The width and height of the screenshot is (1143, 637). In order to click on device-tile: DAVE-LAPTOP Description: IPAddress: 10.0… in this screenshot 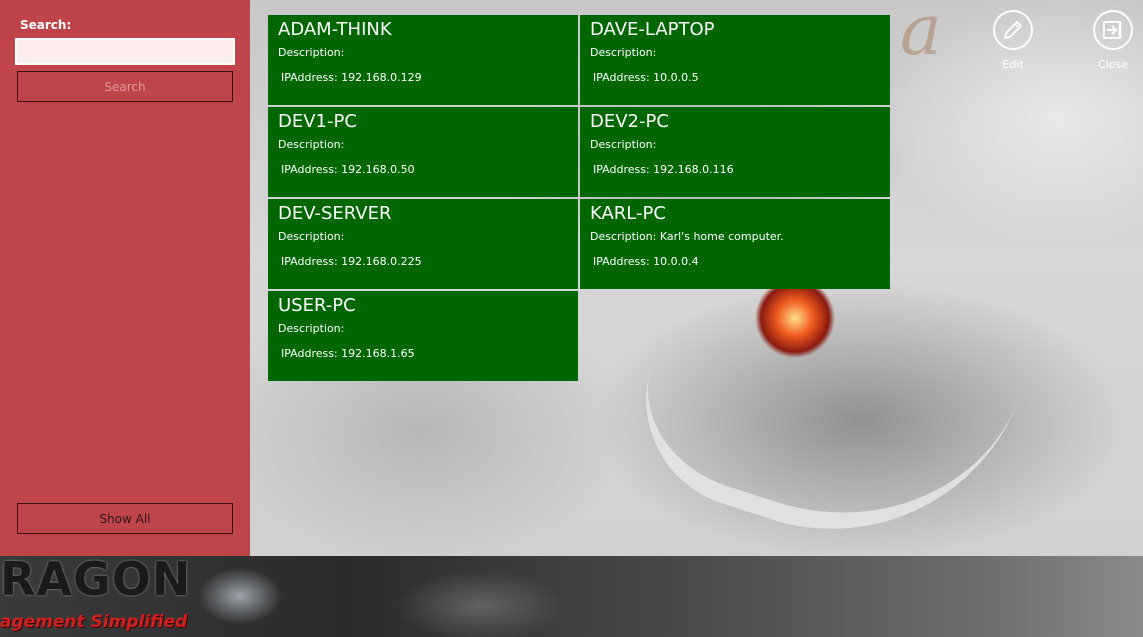, I will do `click(735, 60)`.